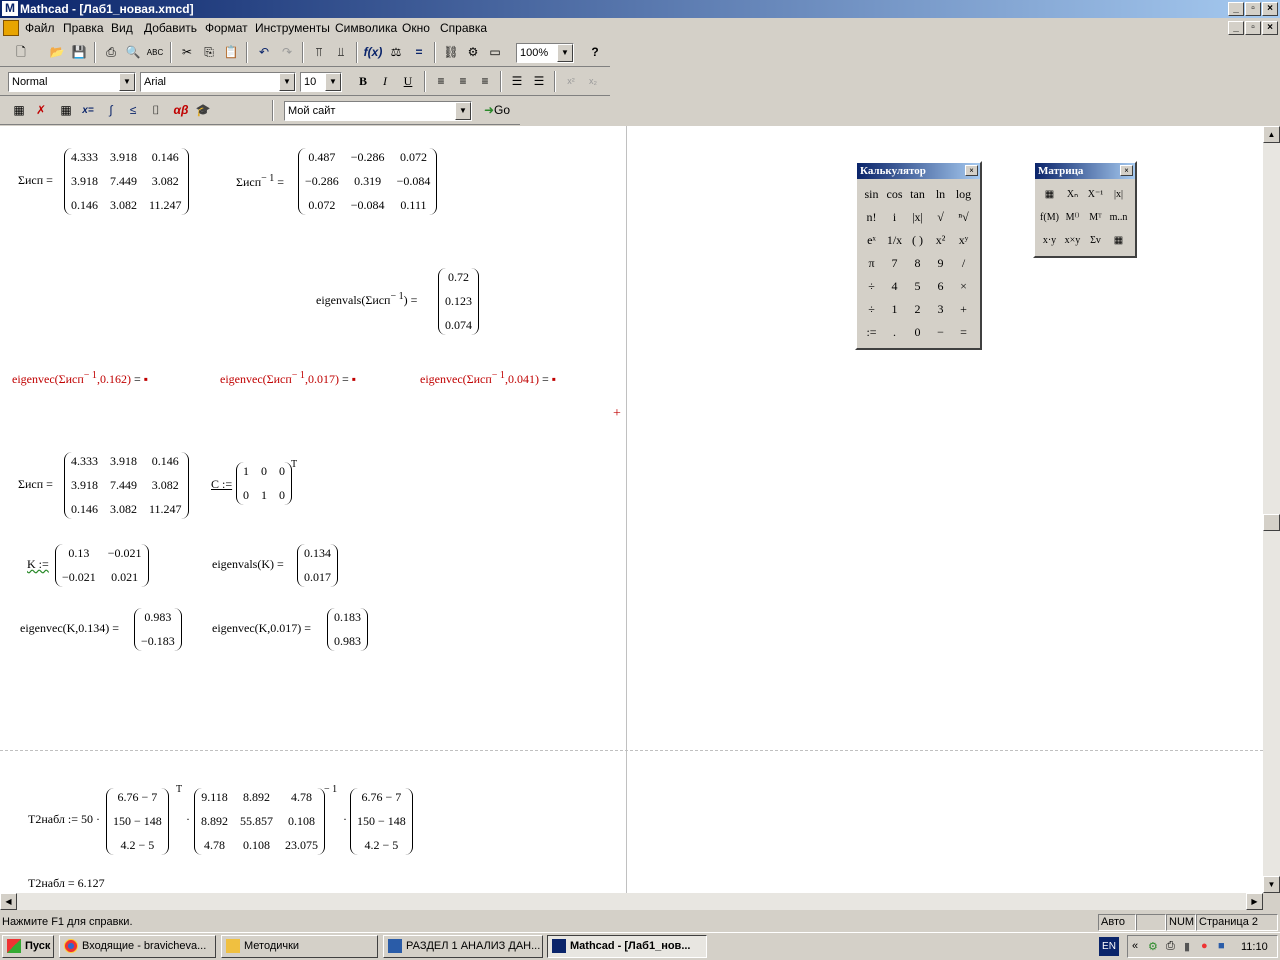 This screenshot has height=960, width=1280. What do you see at coordinates (1271, 522) in the screenshot?
I see `scroll-thumb` at bounding box center [1271, 522].